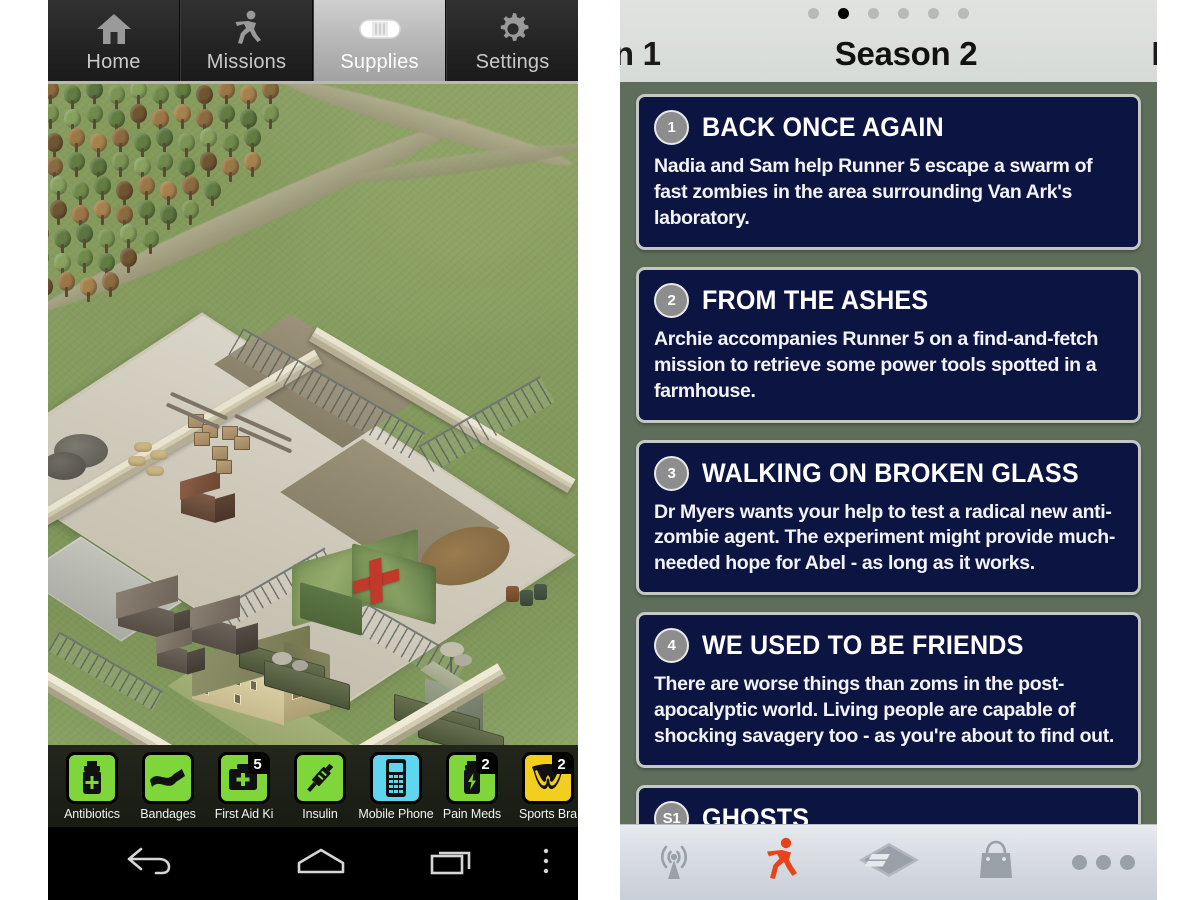  I want to click on supply-item-pain-meds: 2 Pain Meds, so click(472, 786).